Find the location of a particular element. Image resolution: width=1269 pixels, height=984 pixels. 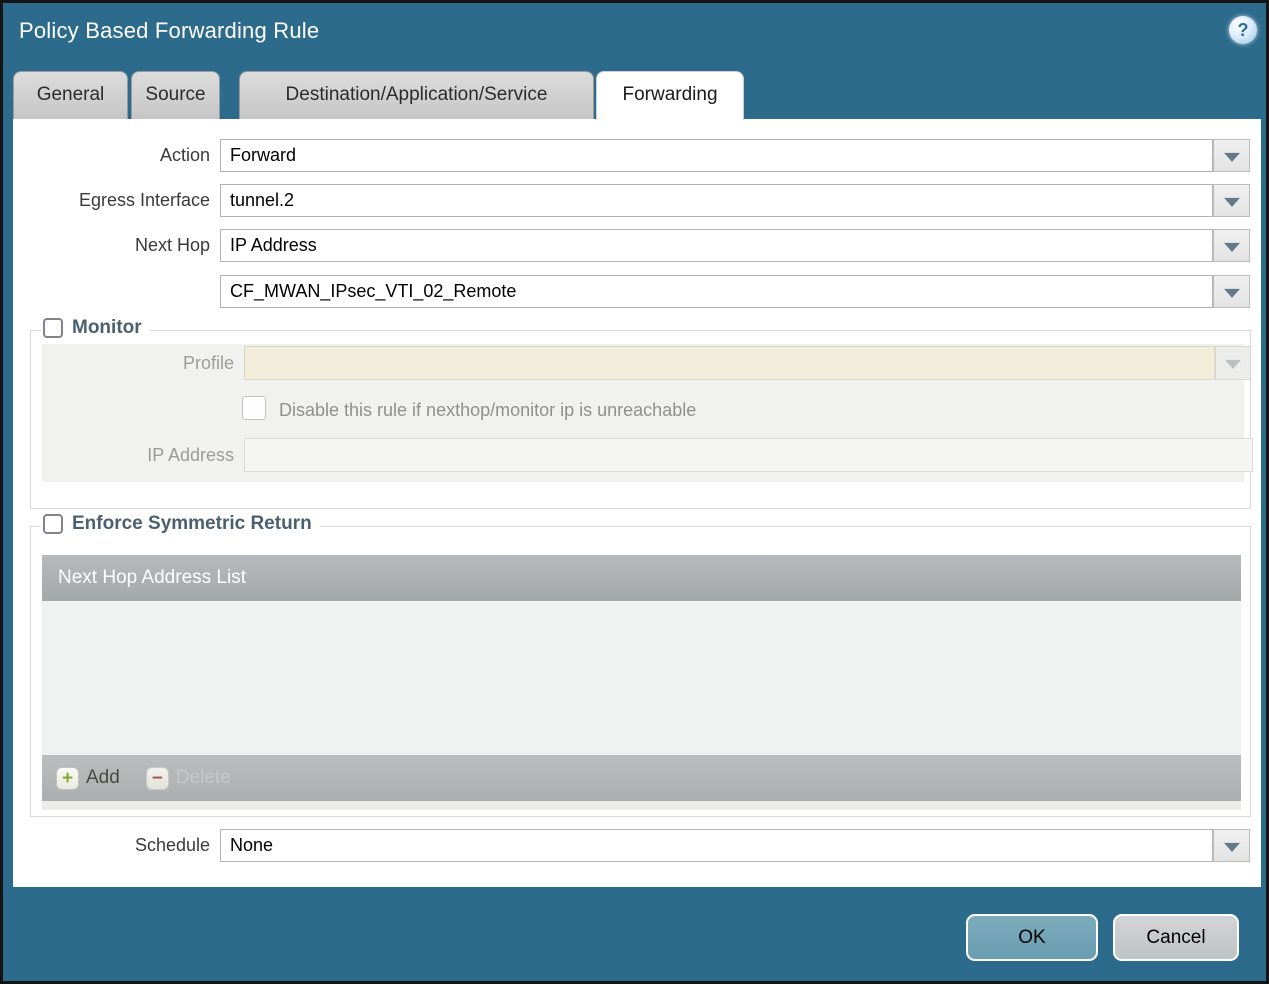

profile-dropdown-button is located at coordinates (1233, 363).